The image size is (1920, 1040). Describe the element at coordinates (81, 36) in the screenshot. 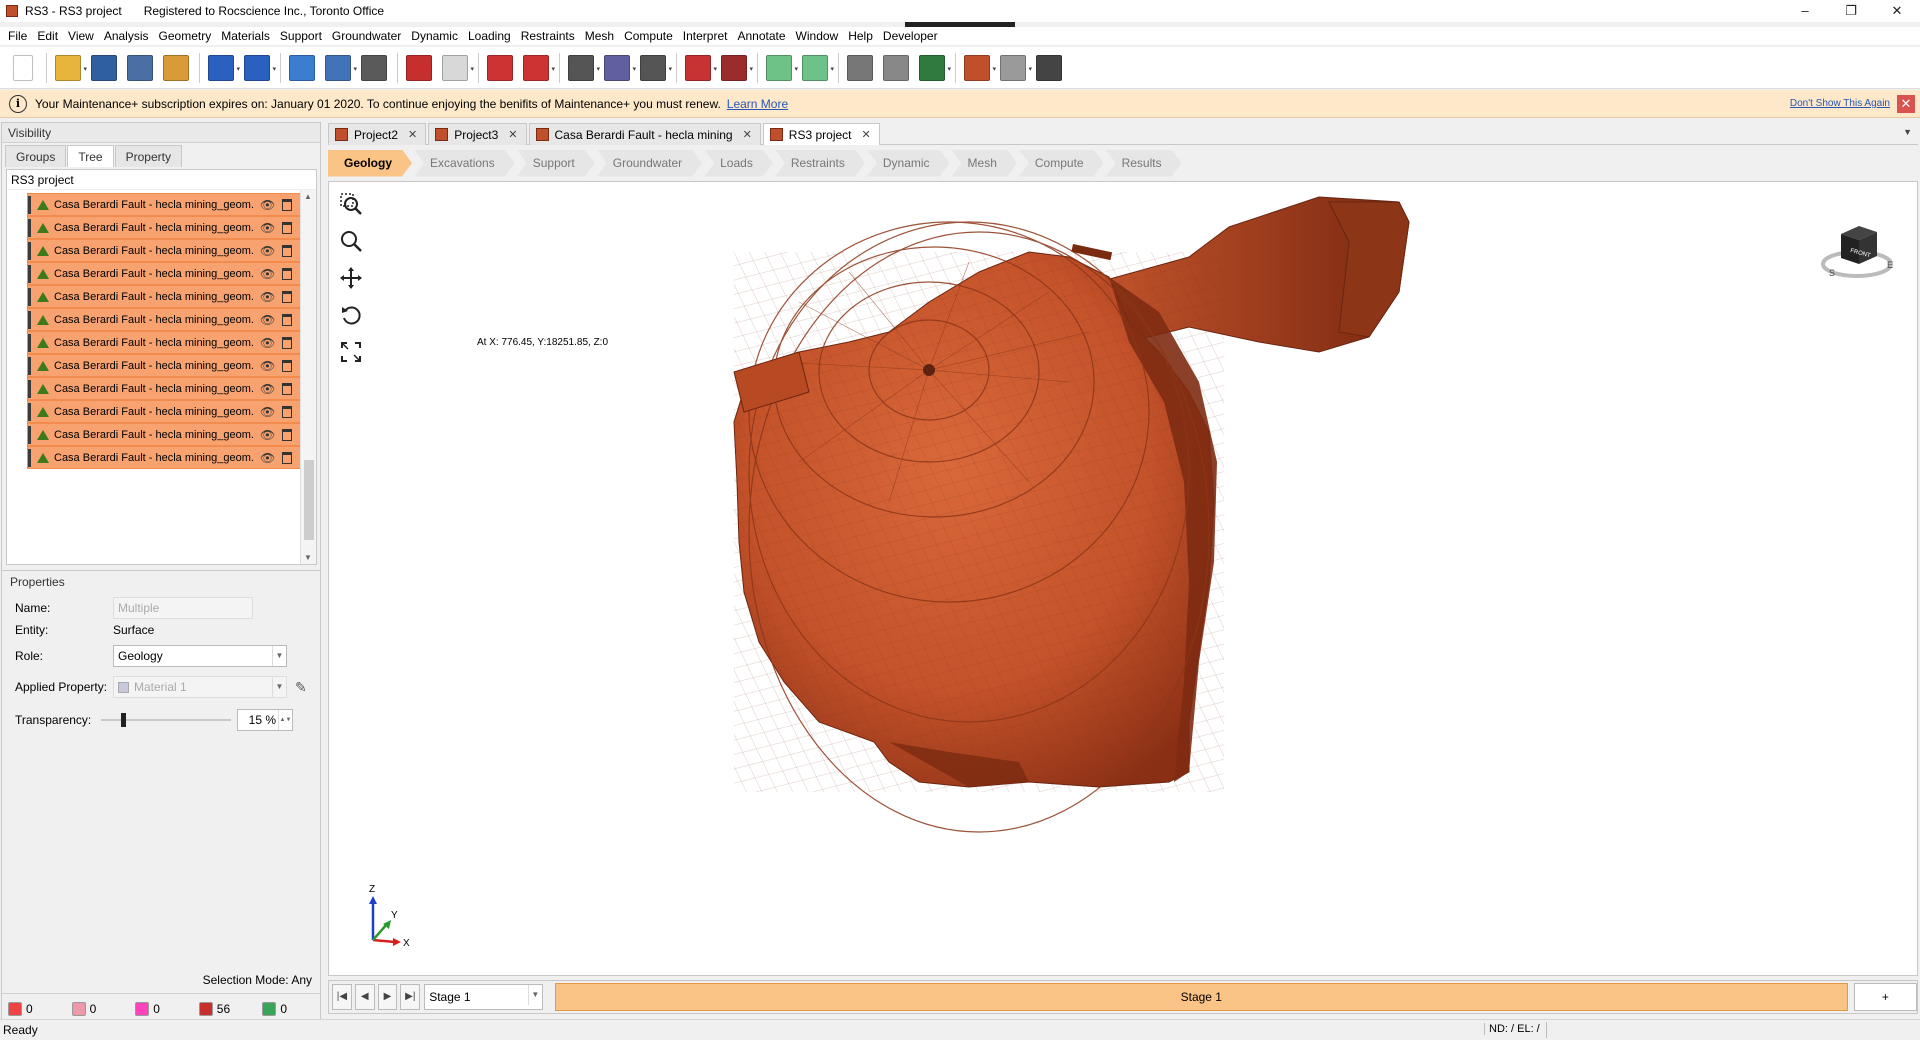

I see `menu-view: View` at that location.